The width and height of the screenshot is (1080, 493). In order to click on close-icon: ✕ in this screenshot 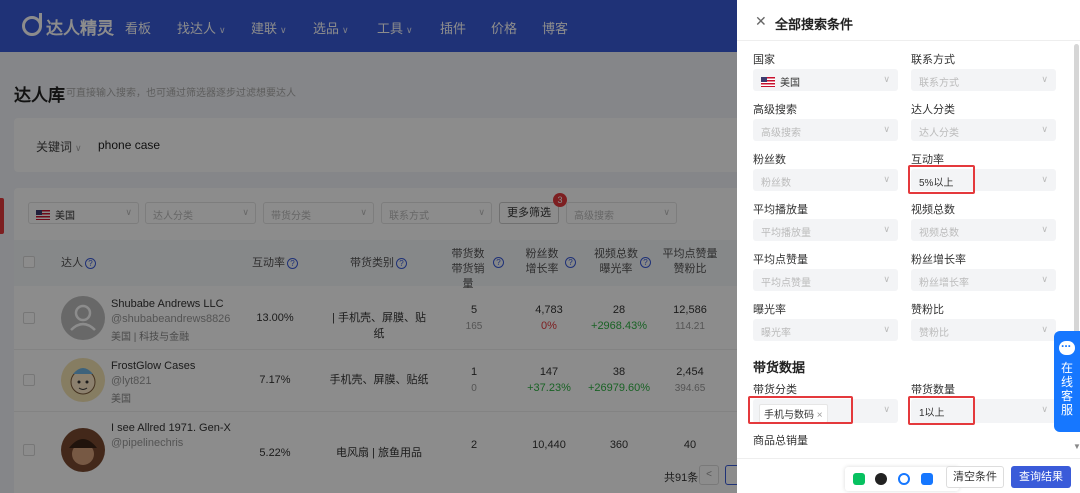, I will do `click(761, 21)`.